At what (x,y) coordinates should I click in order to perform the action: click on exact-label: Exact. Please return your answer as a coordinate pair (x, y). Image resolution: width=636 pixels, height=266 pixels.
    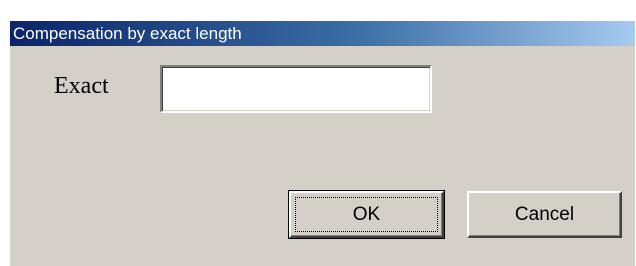
    Looking at the image, I should click on (81, 86).